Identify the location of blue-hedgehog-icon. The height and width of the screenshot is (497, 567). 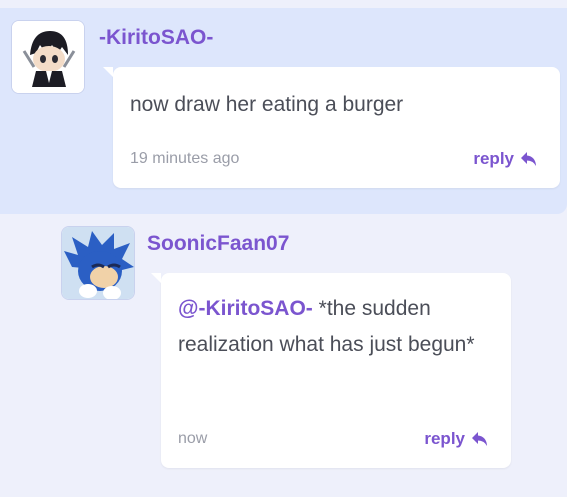
(98, 263).